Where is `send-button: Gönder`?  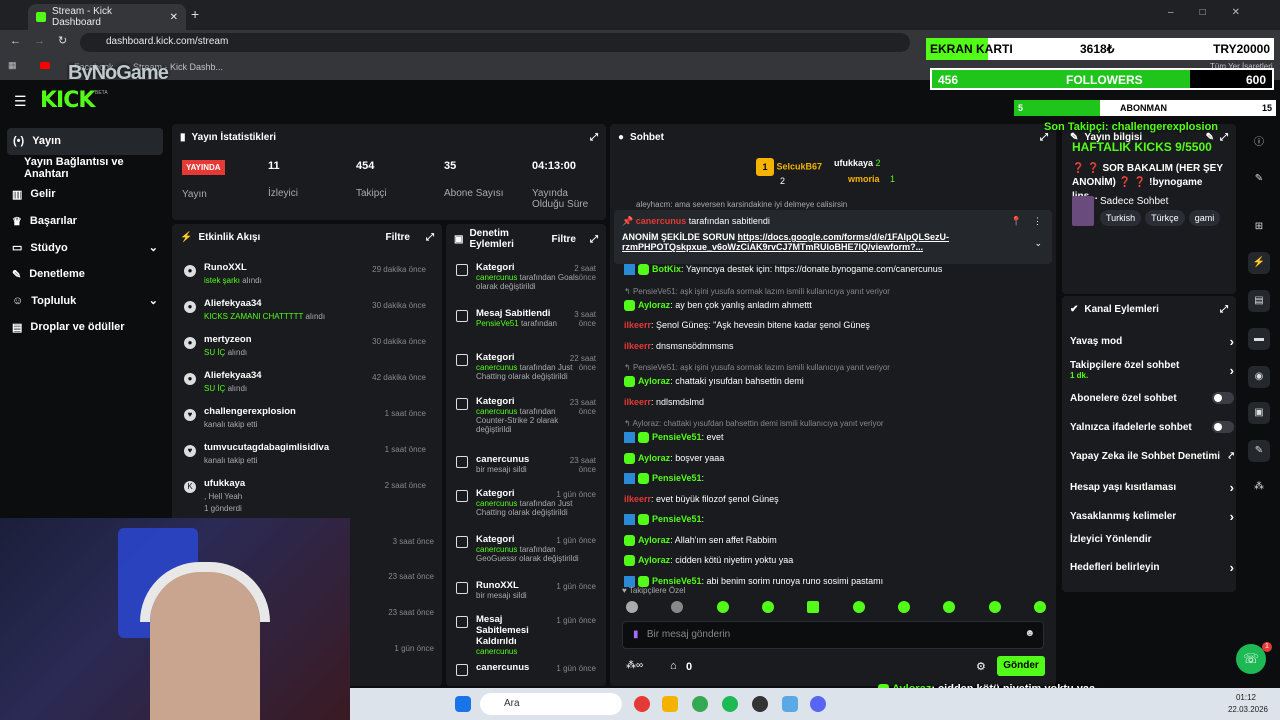 send-button: Gönder is located at coordinates (1021, 666).